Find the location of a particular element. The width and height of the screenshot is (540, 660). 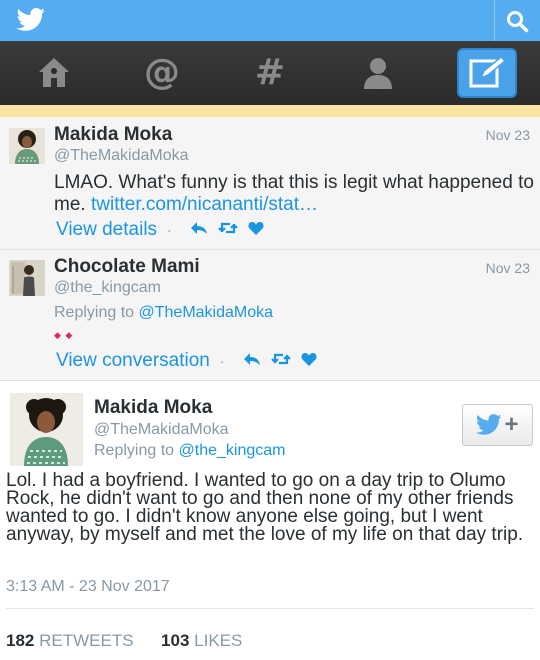

compose-icon is located at coordinates (488, 72).